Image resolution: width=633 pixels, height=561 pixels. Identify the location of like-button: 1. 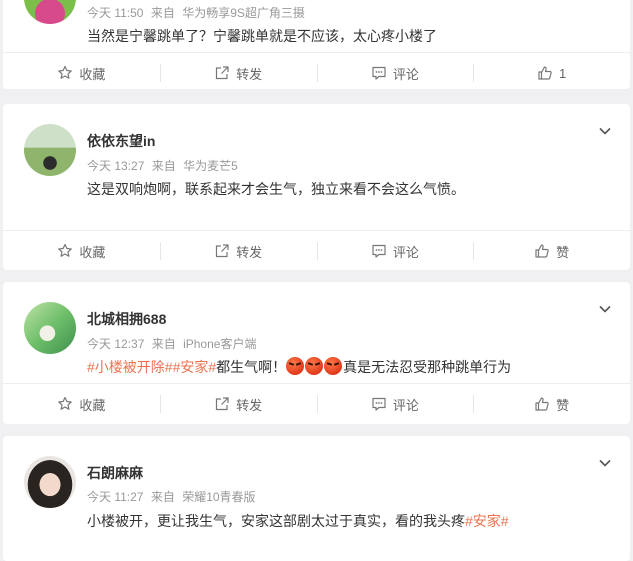
(551, 71).